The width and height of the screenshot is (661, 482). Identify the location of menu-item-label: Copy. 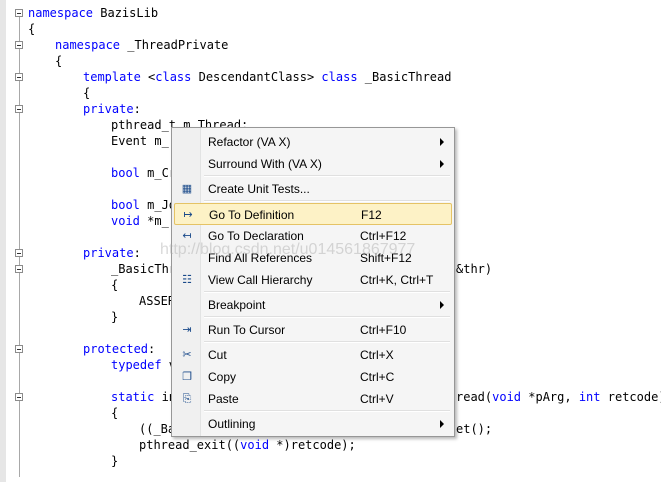
(222, 377).